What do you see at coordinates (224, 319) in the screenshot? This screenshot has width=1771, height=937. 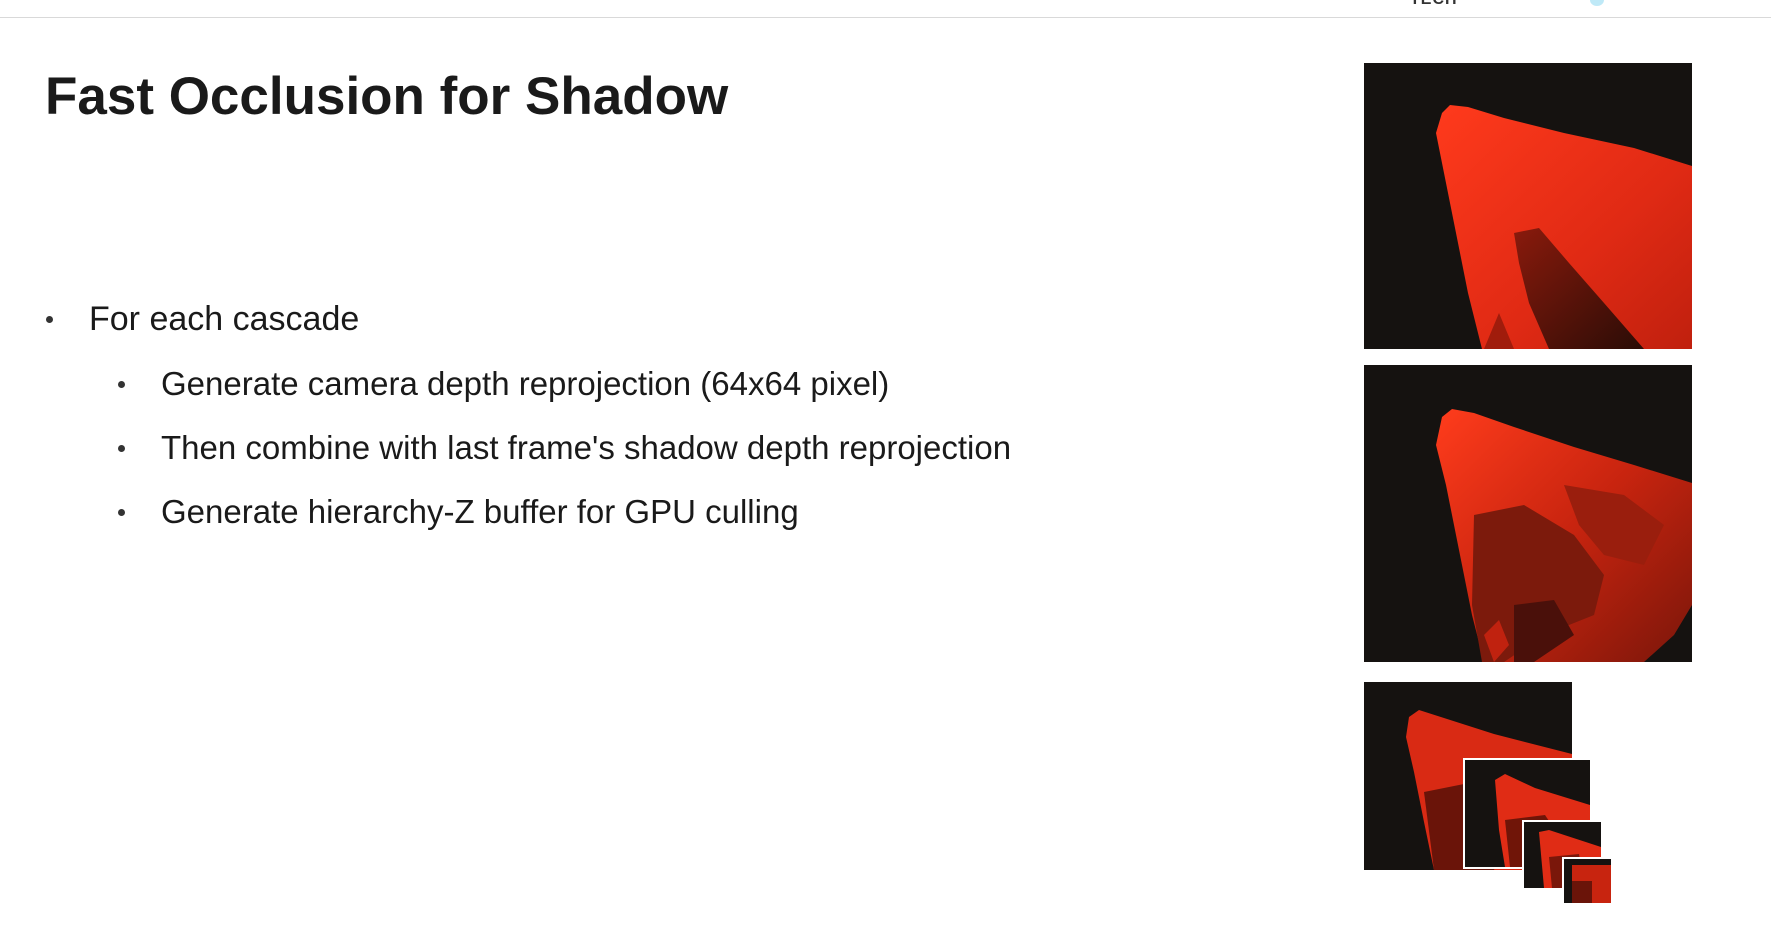 I see `bullet-text: For each cascade` at bounding box center [224, 319].